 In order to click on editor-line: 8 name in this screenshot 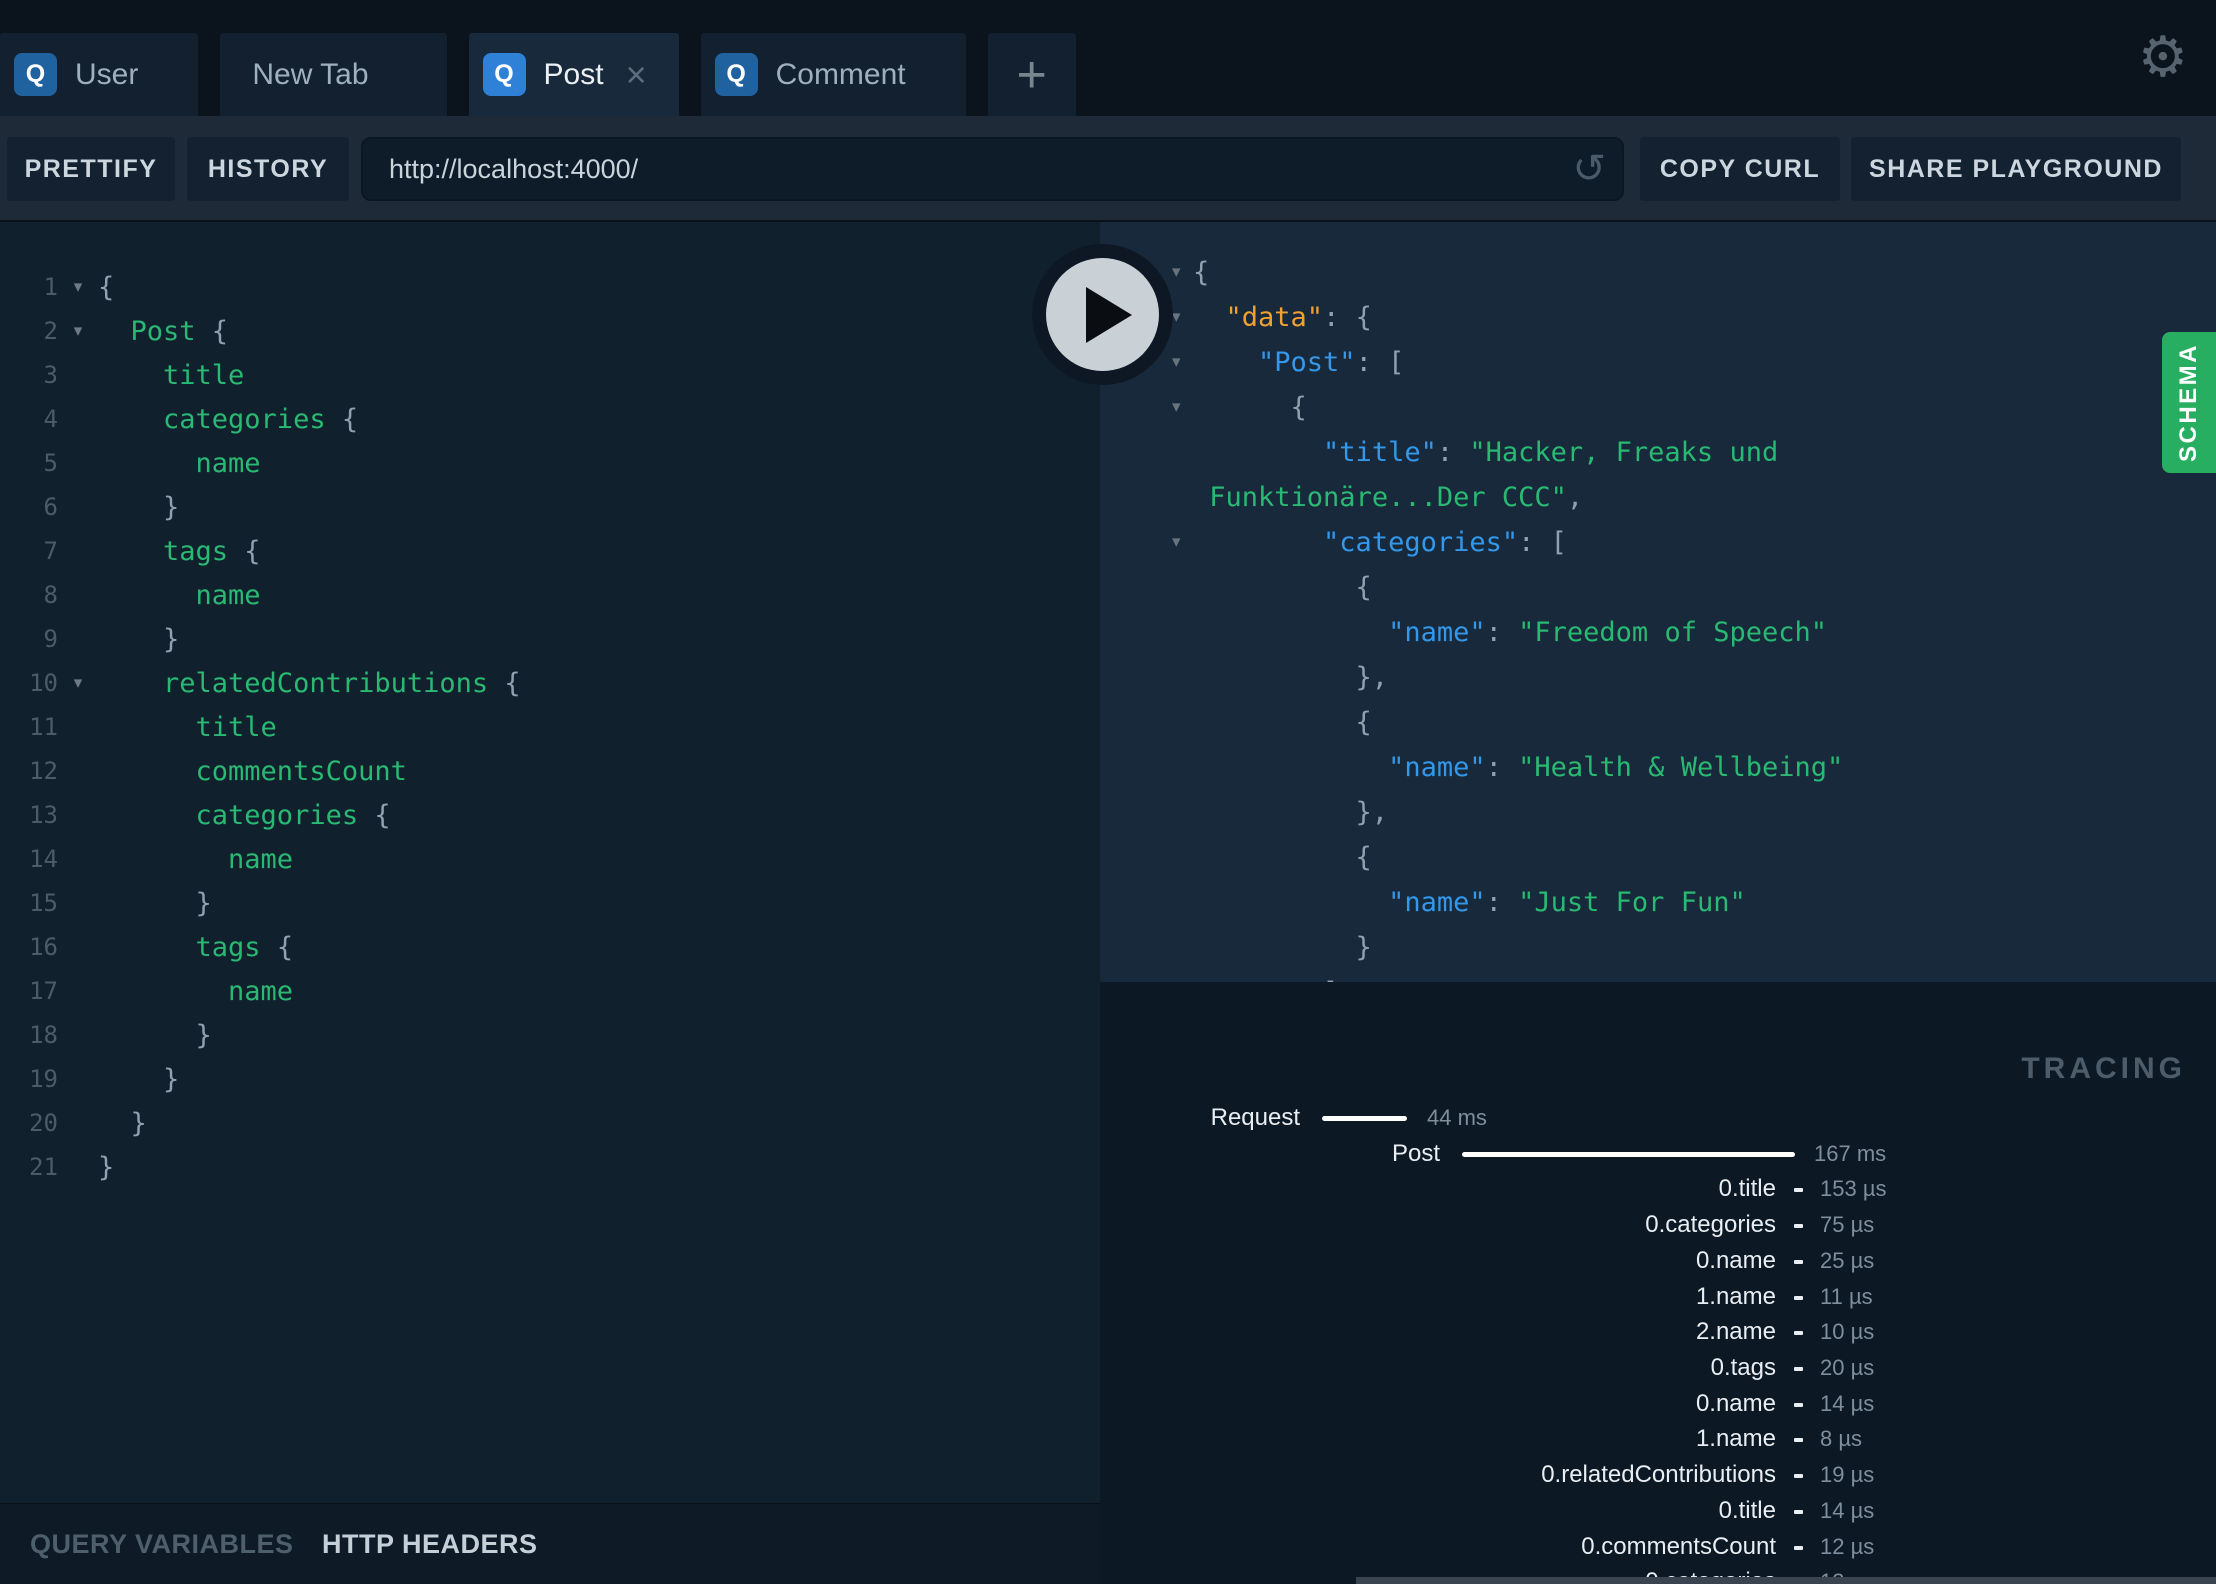, I will do `click(550, 595)`.